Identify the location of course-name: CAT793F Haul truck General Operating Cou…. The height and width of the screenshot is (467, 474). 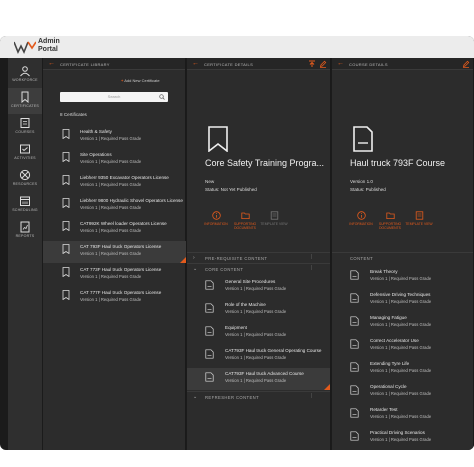
(273, 350).